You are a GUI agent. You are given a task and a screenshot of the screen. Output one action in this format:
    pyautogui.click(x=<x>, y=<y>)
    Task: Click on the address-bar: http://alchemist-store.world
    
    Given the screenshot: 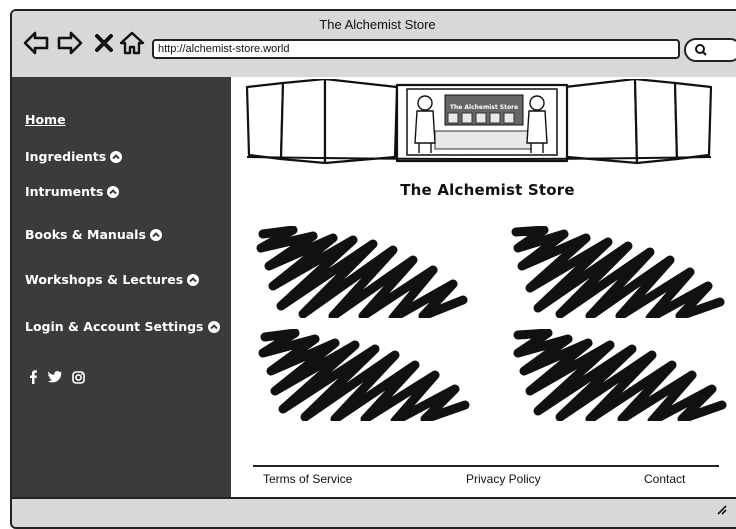 What is the action you would take?
    pyautogui.click(x=416, y=49)
    